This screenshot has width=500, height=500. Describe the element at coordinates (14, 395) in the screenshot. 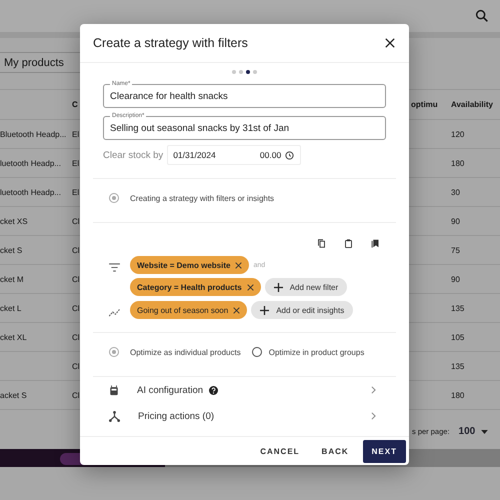

I see `table-cell-text: acket S` at that location.